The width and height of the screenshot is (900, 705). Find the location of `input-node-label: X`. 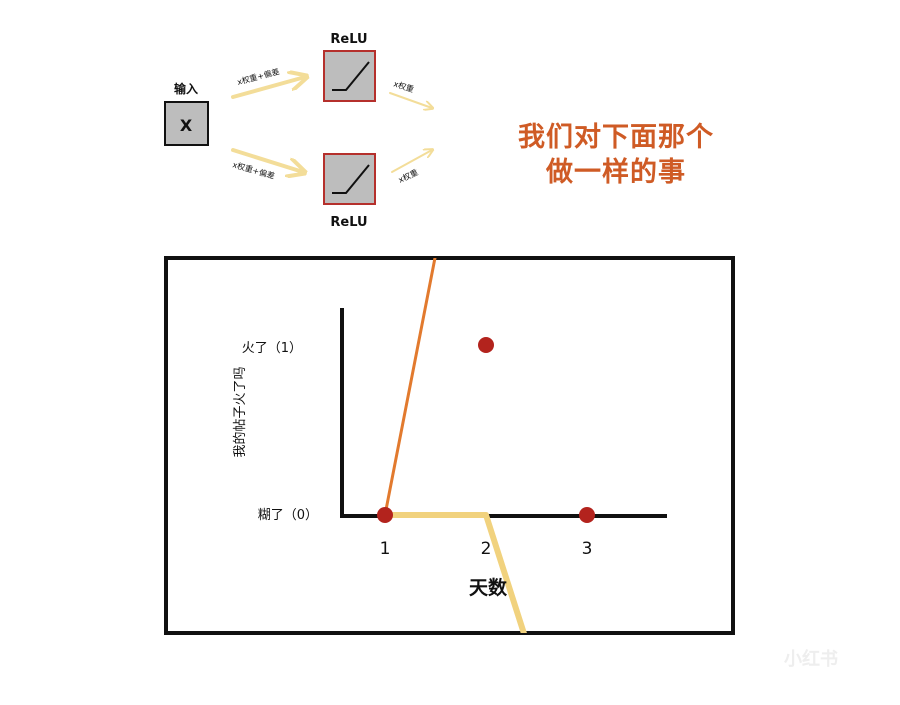

input-node-label: X is located at coordinates (186, 125).